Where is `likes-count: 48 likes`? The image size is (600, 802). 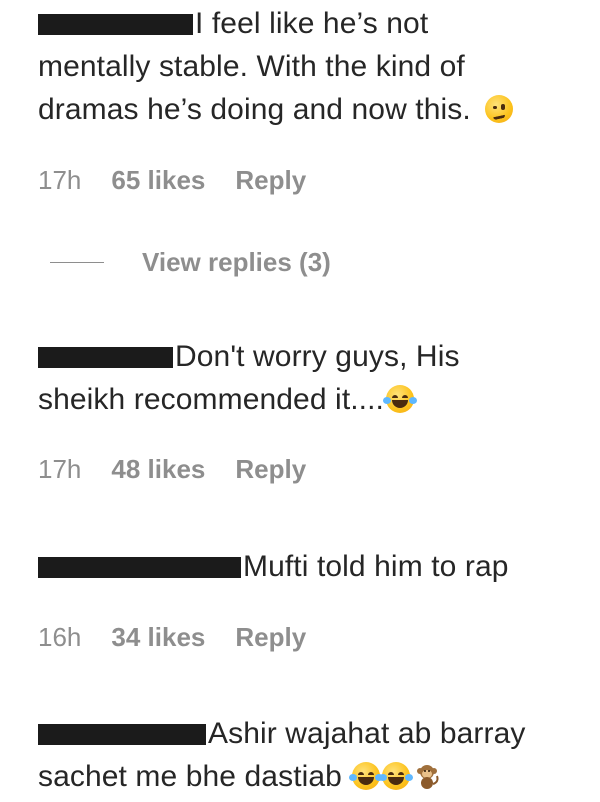
likes-count: 48 likes is located at coordinates (158, 469).